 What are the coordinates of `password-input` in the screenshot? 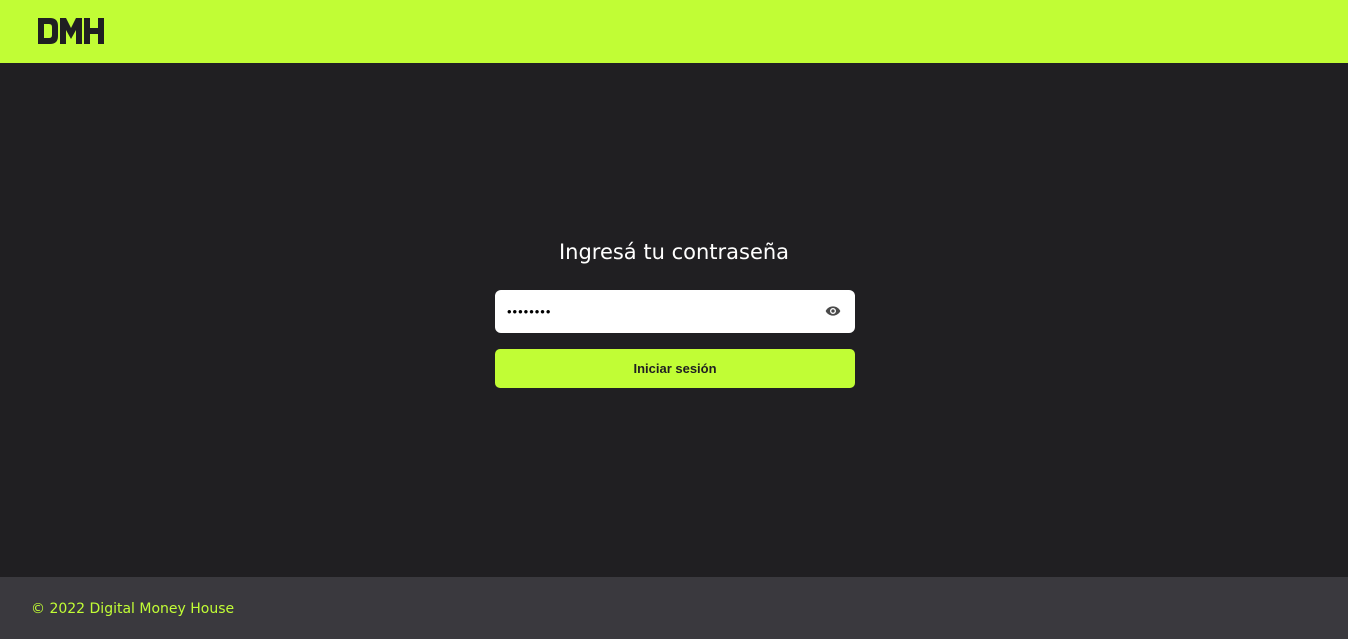 It's located at (657, 311).